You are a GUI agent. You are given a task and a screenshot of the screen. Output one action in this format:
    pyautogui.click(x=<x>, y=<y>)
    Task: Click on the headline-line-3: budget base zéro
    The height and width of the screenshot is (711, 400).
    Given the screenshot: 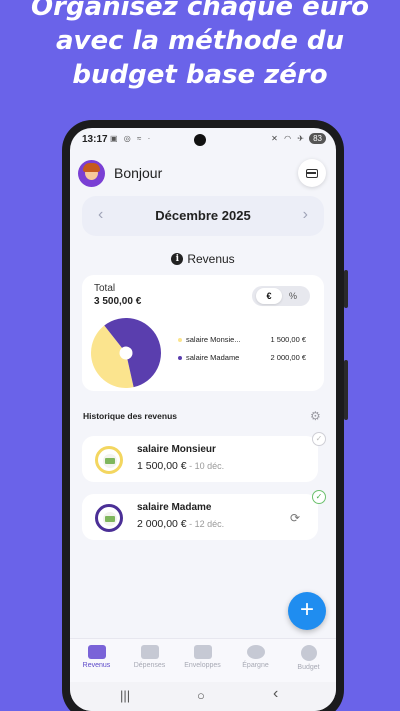 What is the action you would take?
    pyautogui.click(x=200, y=75)
    